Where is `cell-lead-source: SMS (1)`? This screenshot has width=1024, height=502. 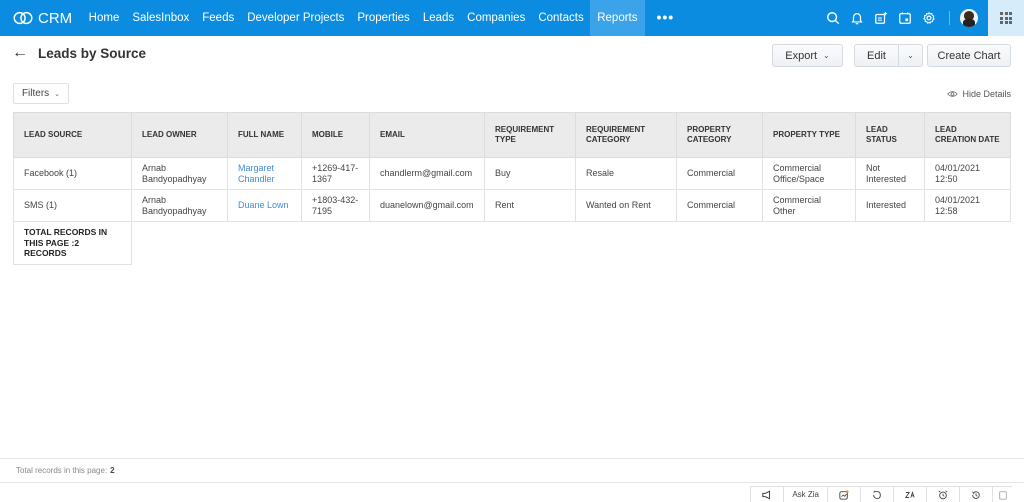
cell-lead-source: SMS (1) is located at coordinates (72, 205).